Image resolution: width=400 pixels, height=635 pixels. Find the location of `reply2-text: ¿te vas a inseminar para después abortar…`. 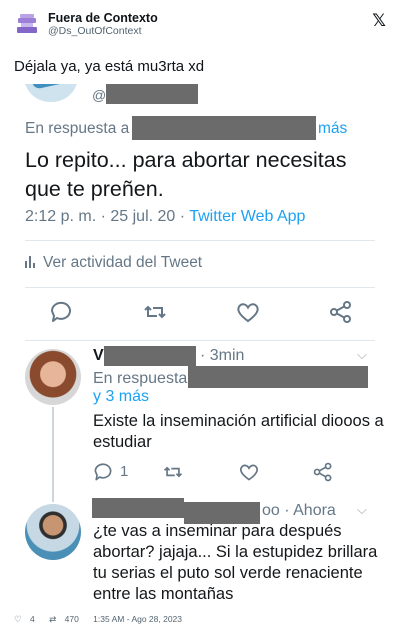

reply2-text: ¿te vas a inseminar para después abortar… is located at coordinates (235, 562).